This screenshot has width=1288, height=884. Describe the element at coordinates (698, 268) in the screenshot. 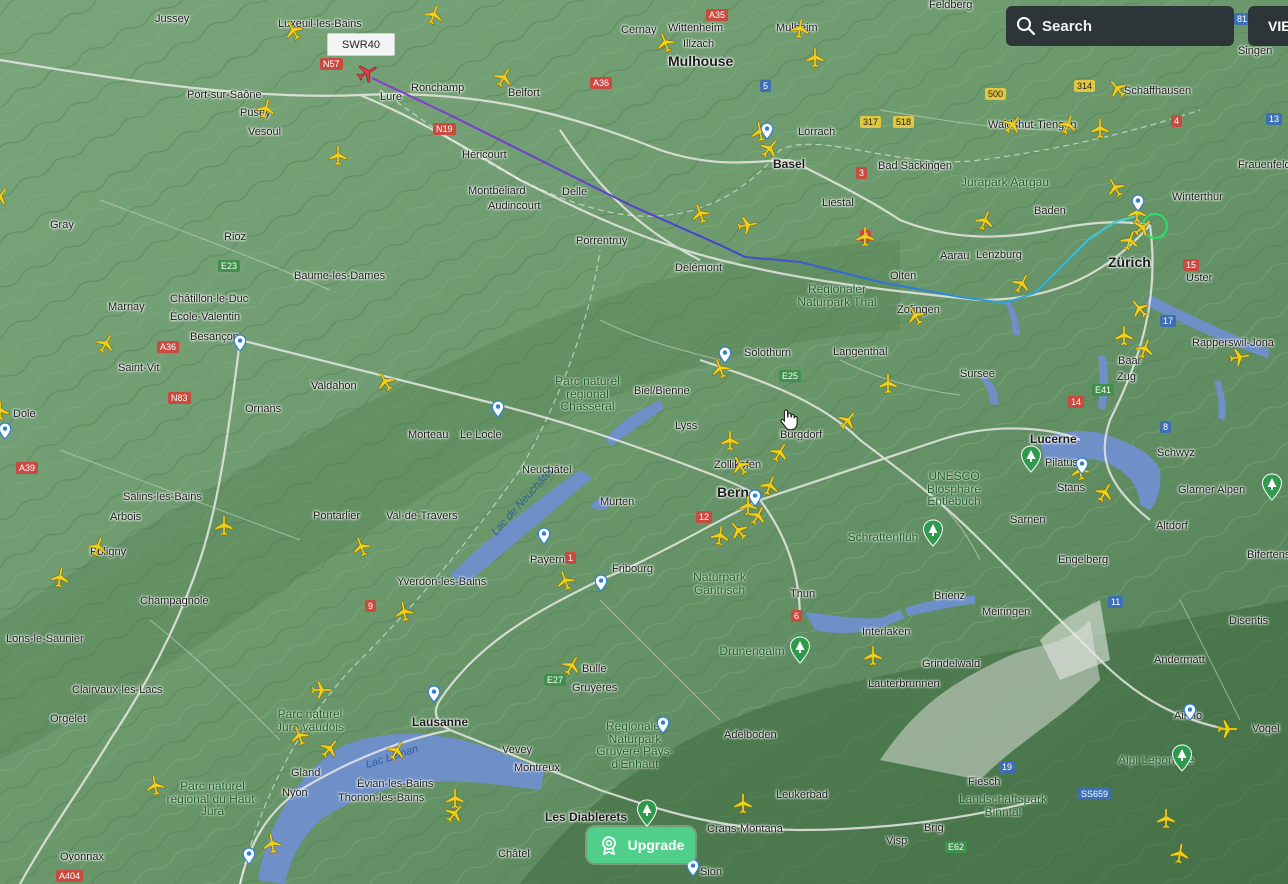

I see `city-label: Delémont` at that location.